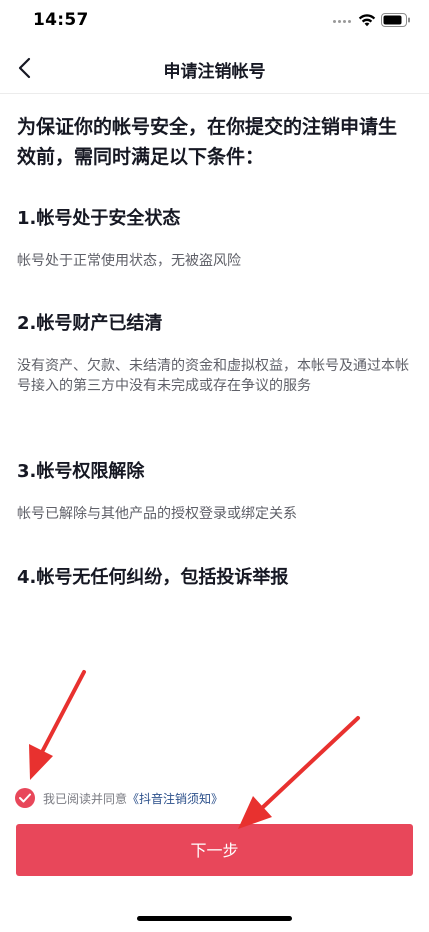 The width and height of the screenshot is (429, 932). I want to click on annotation-arrow-next-button, so click(299, 772).